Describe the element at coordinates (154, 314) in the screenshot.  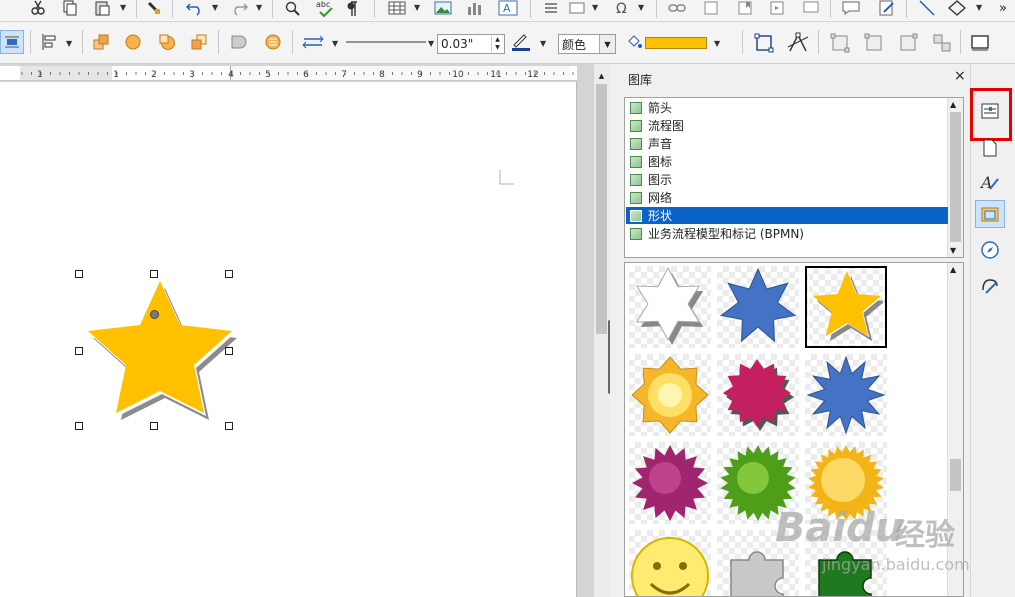
I see `shape-glue-point-handle` at that location.